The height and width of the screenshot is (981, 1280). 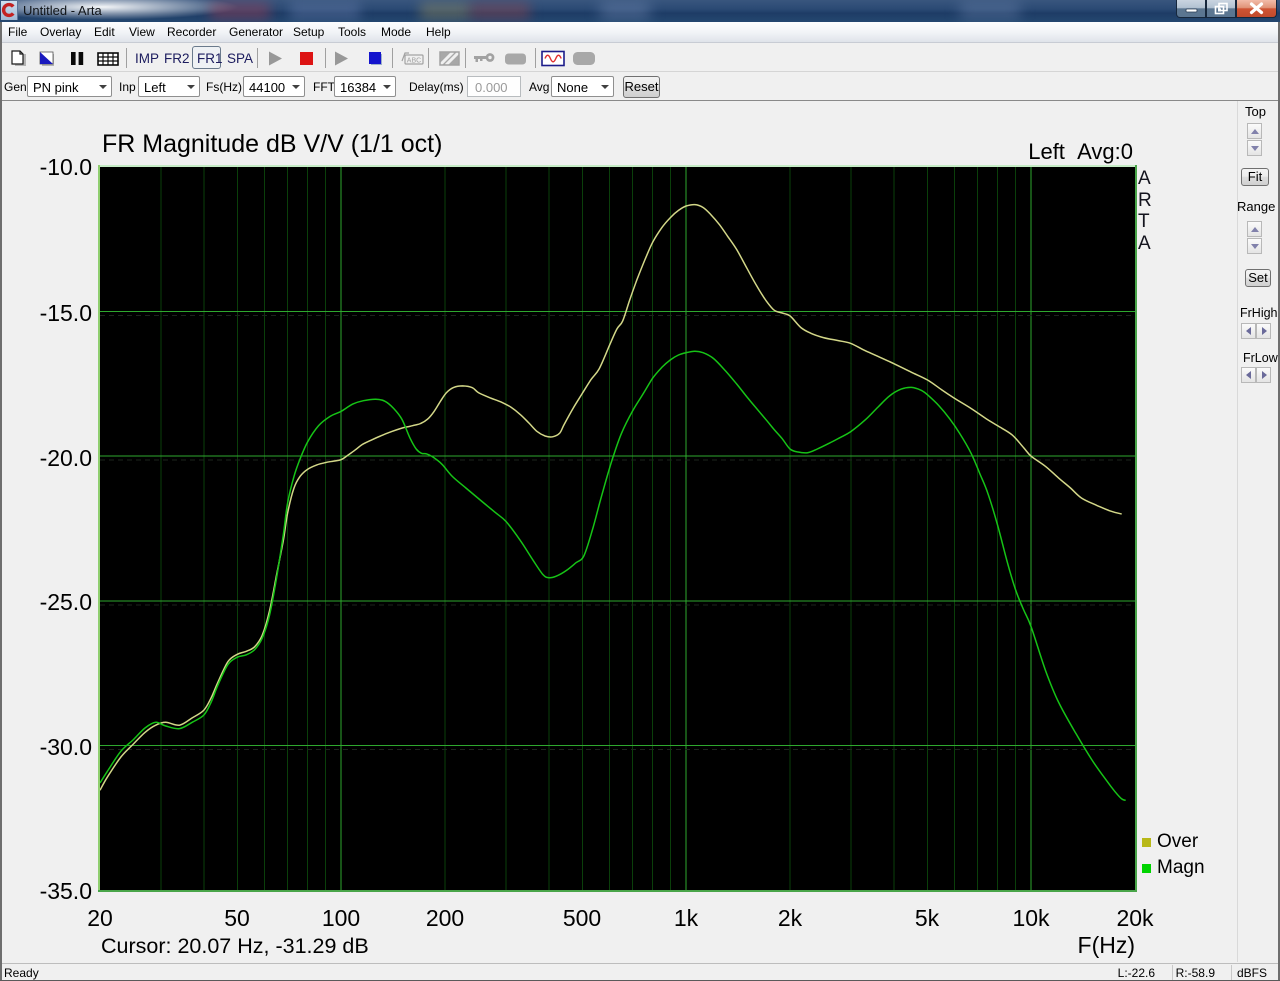 I want to click on svg-text: ABC, so click(x=414, y=60).